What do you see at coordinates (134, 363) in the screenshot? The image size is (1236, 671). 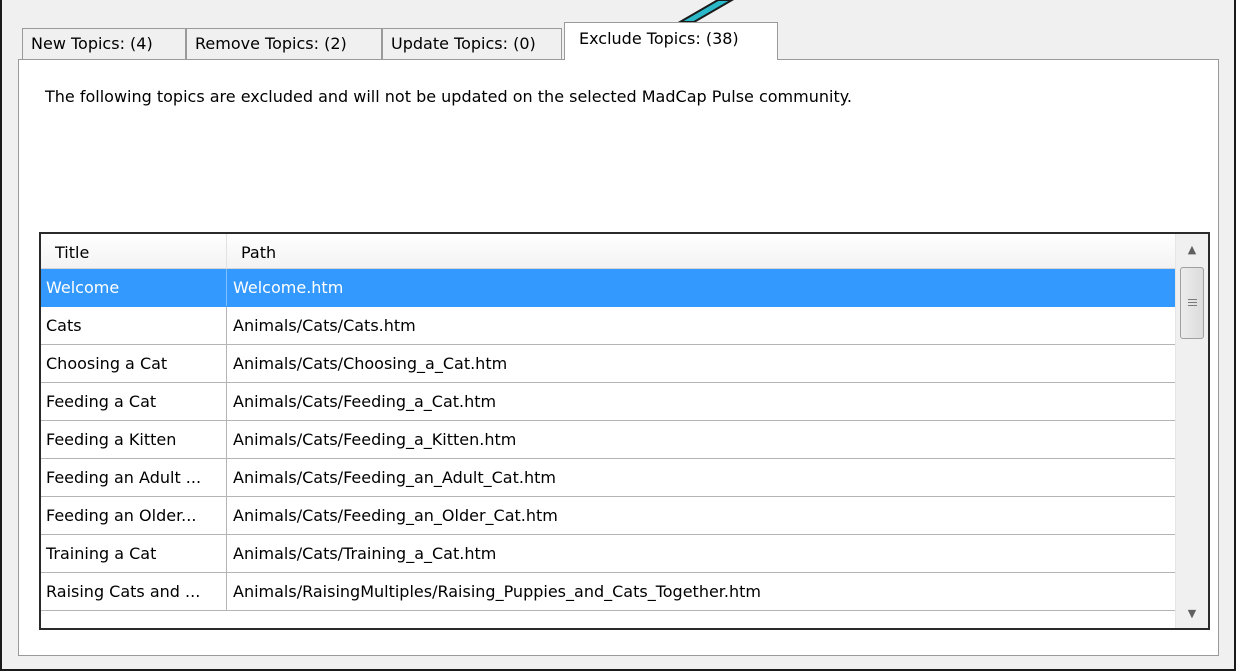 I see `row-title: Choosing a Cat` at bounding box center [134, 363].